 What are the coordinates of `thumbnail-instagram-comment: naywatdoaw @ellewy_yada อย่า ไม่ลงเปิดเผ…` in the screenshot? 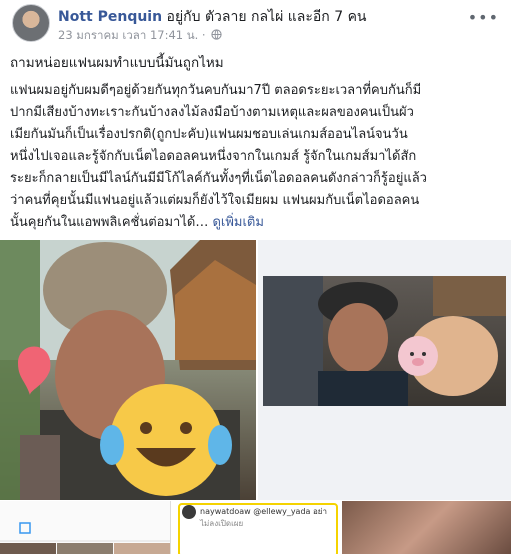 It's located at (256, 527).